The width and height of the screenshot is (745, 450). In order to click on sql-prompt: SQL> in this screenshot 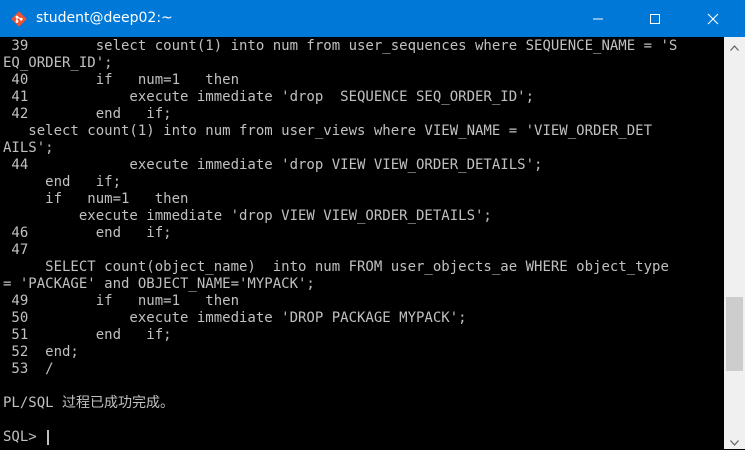, I will do `click(24, 437)`.